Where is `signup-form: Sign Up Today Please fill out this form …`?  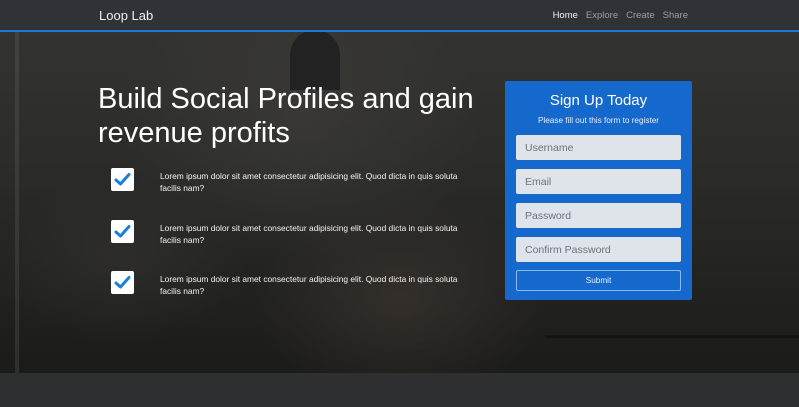 signup-form: Sign Up Today Please fill out this form … is located at coordinates (598, 190).